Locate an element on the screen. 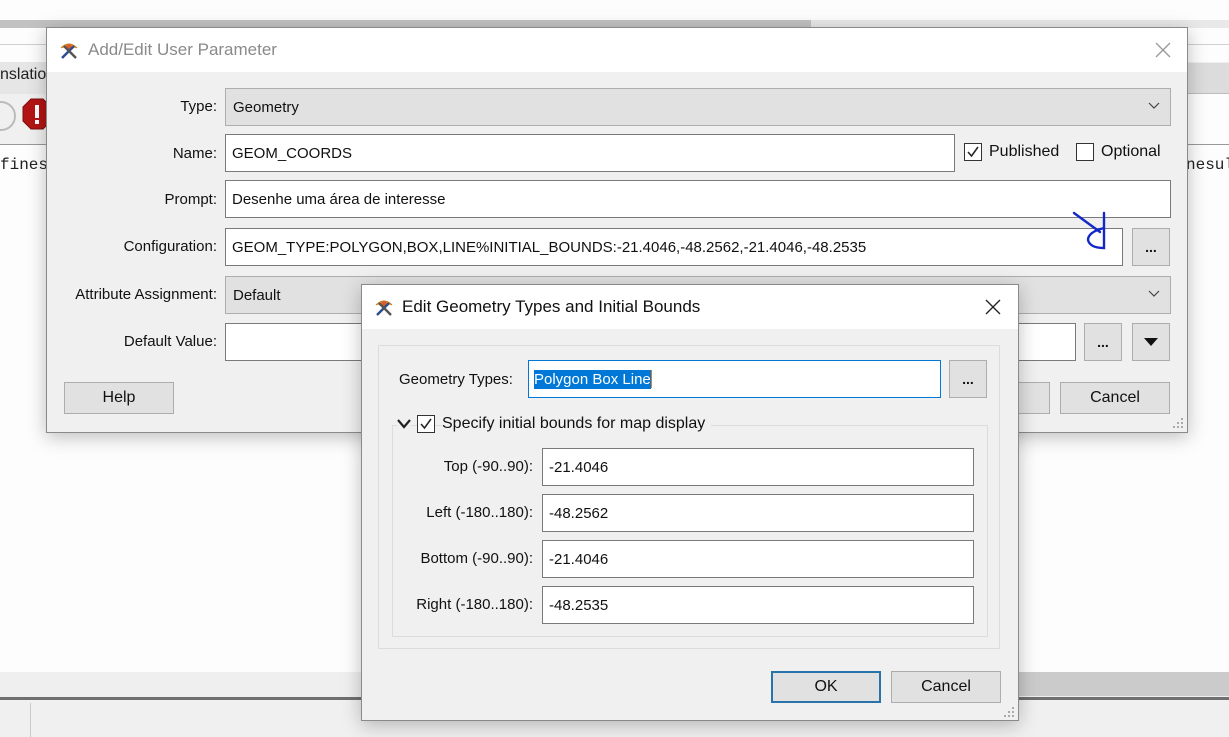 Image resolution: width=1229 pixels, height=737 pixels. dialog-titlebar: Edit Geometry Types and Initial Bounds is located at coordinates (690, 307).